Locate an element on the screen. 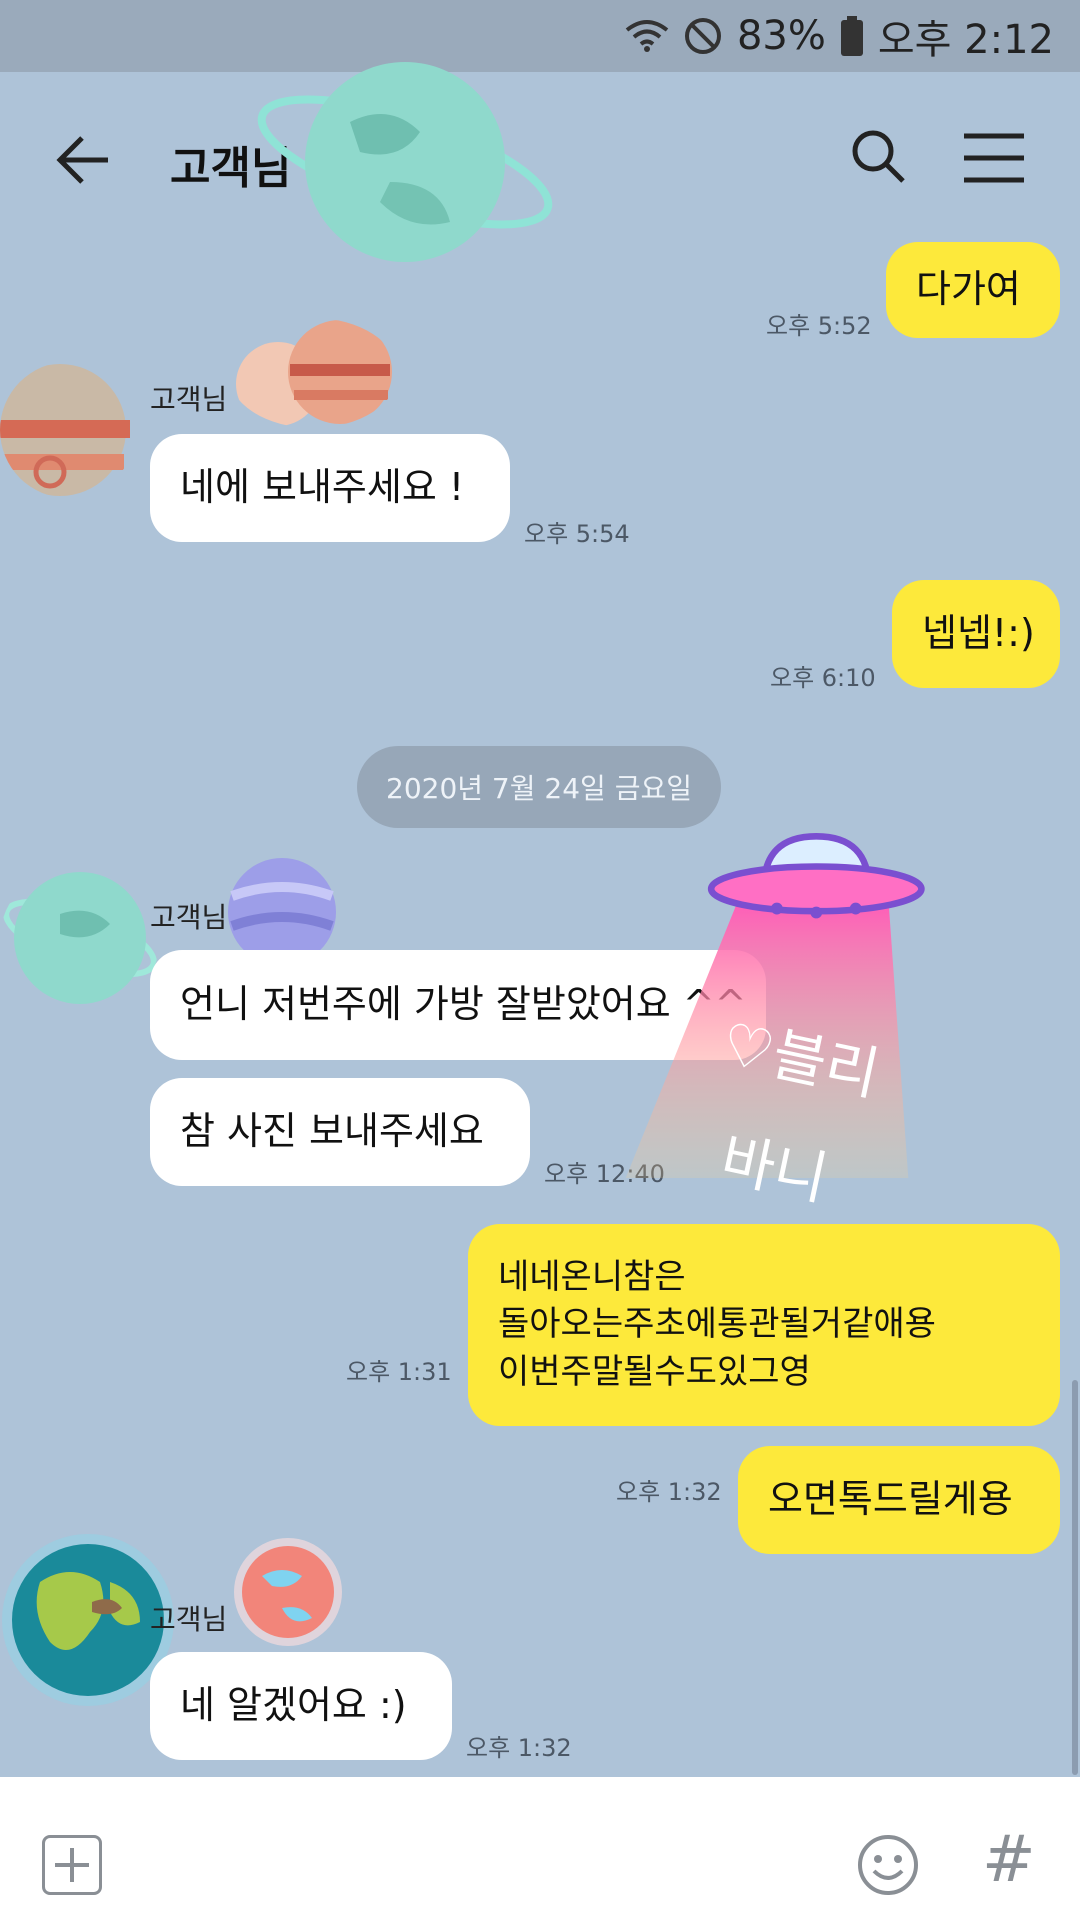 The width and height of the screenshot is (1080, 1920). input-bar: # is located at coordinates (540, 1848).